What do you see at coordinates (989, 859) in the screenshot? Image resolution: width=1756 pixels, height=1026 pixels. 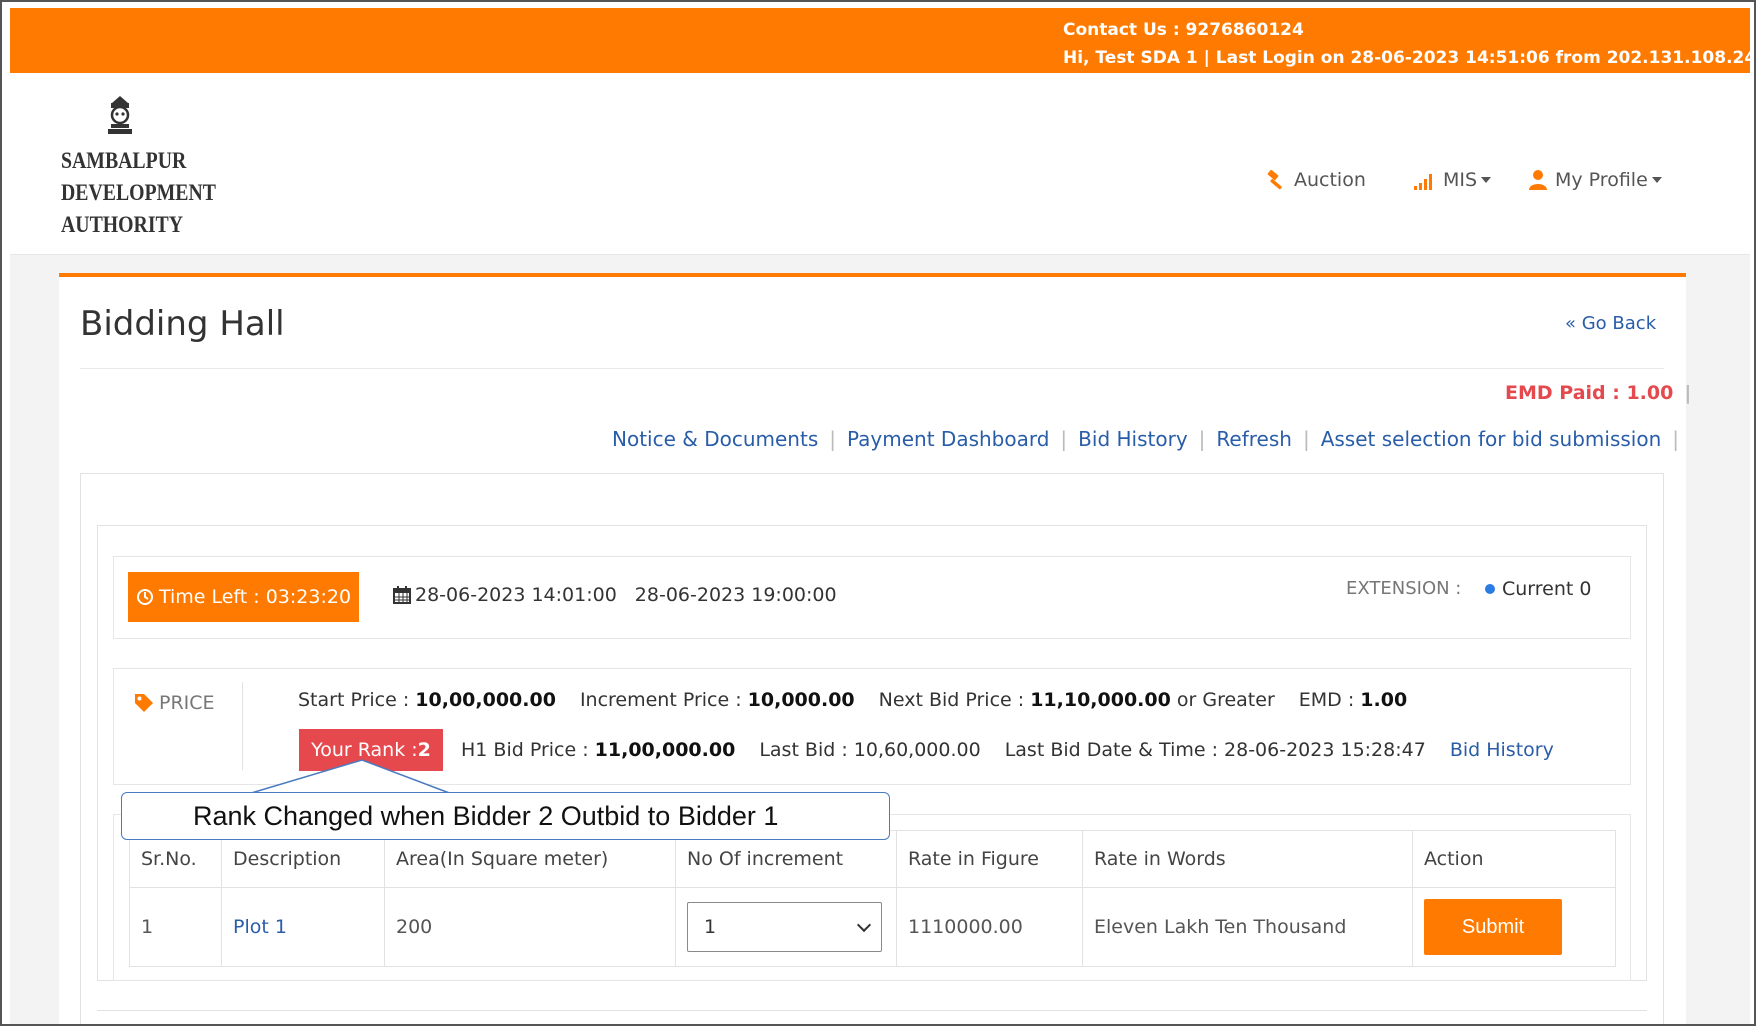 I see `column-header: Rate in Figure` at bounding box center [989, 859].